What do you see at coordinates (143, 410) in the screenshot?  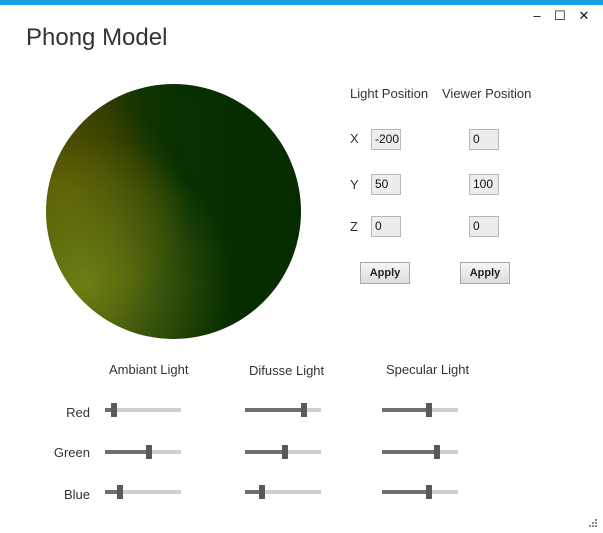 I see `ambient-red-slider` at bounding box center [143, 410].